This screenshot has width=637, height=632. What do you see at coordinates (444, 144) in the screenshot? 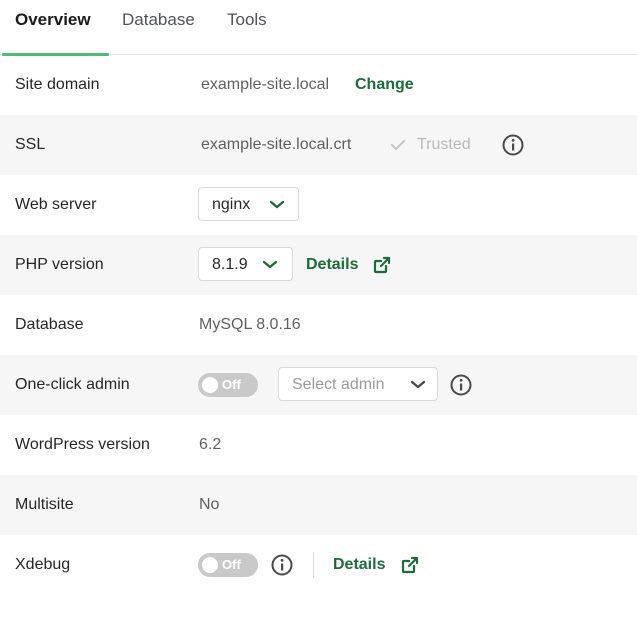
I see `ssl-trusted-status: Trusted` at bounding box center [444, 144].